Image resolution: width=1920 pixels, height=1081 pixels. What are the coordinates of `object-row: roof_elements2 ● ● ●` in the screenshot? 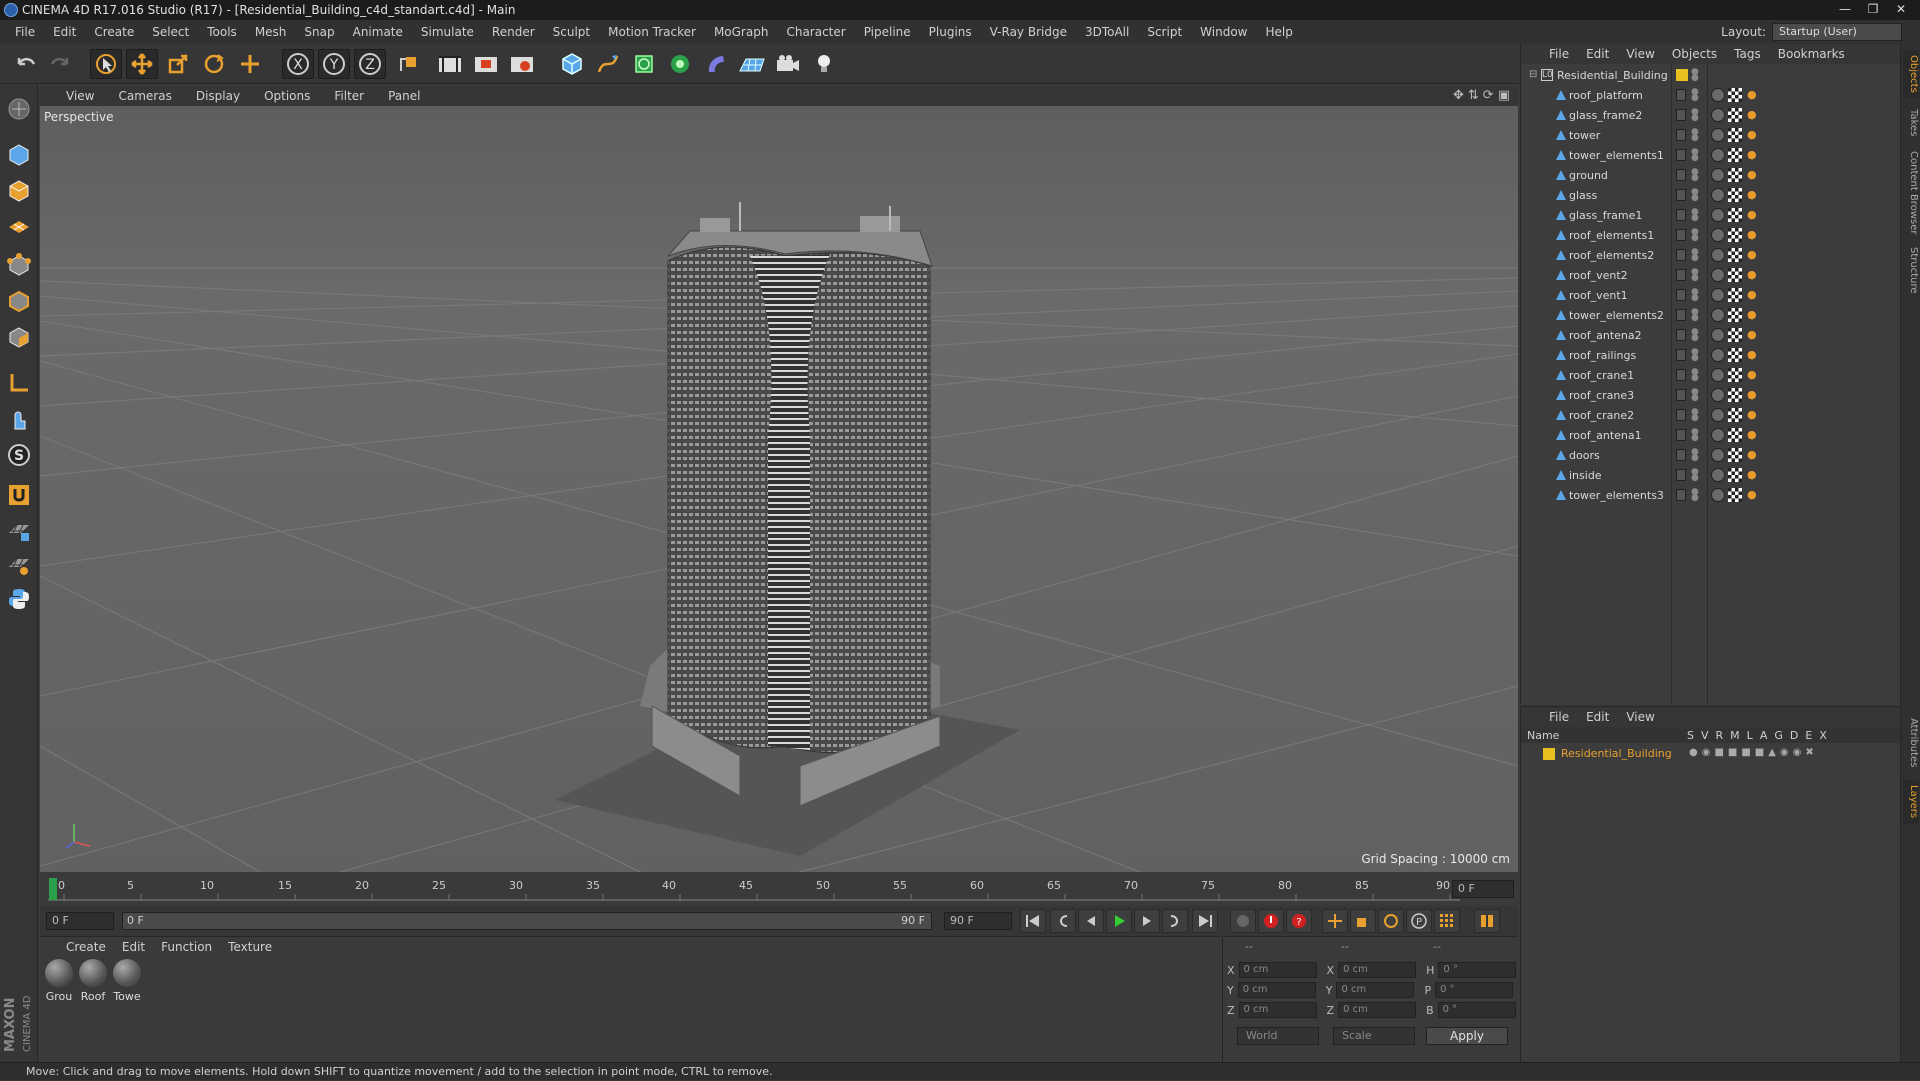 It's located at (1711, 256).